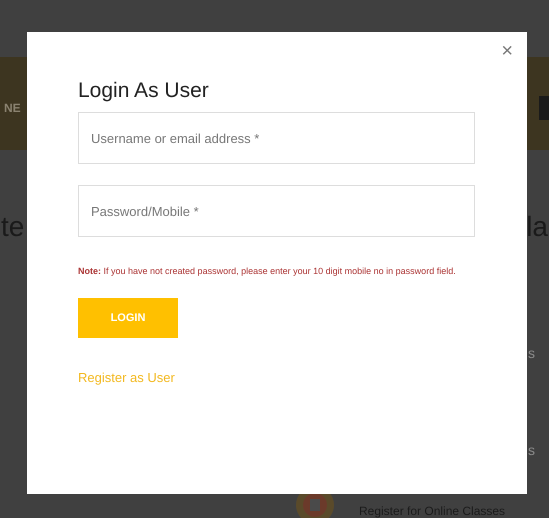  What do you see at coordinates (128, 318) in the screenshot?
I see `login-button: LOGIN` at bounding box center [128, 318].